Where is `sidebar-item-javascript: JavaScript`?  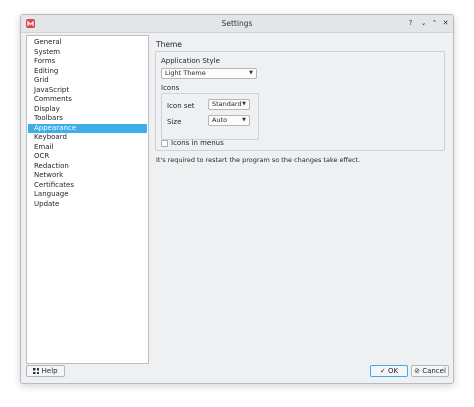
sidebar-item-javascript: JavaScript is located at coordinates (87, 90).